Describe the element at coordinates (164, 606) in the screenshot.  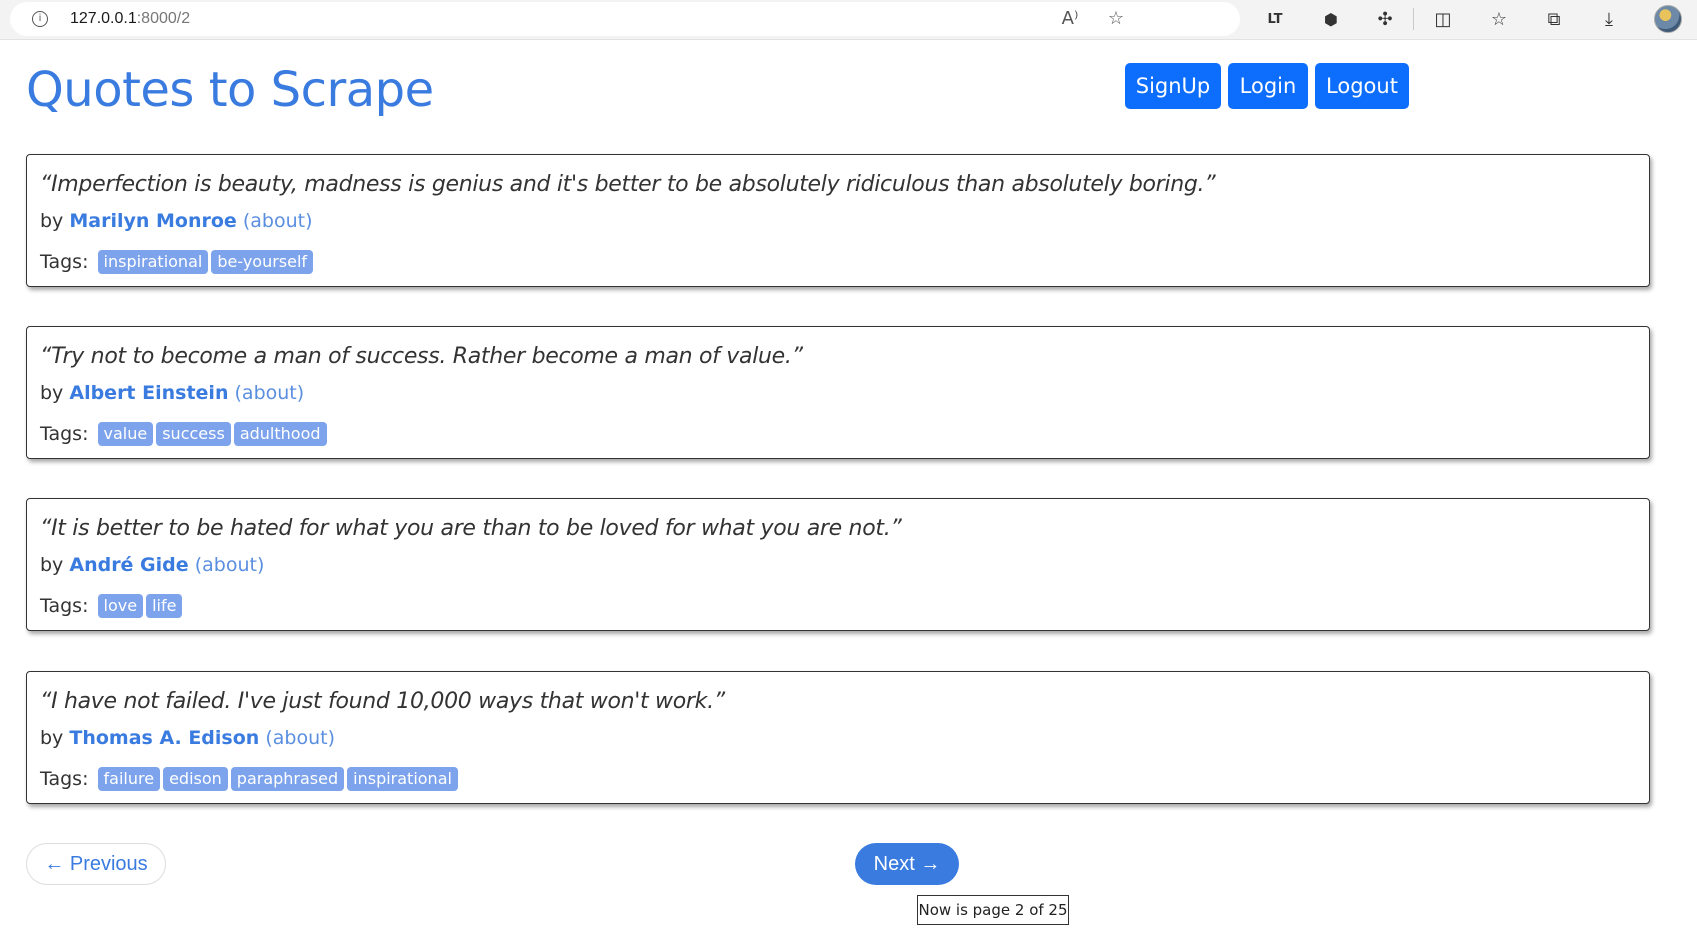
I see `tag-link: life` at that location.